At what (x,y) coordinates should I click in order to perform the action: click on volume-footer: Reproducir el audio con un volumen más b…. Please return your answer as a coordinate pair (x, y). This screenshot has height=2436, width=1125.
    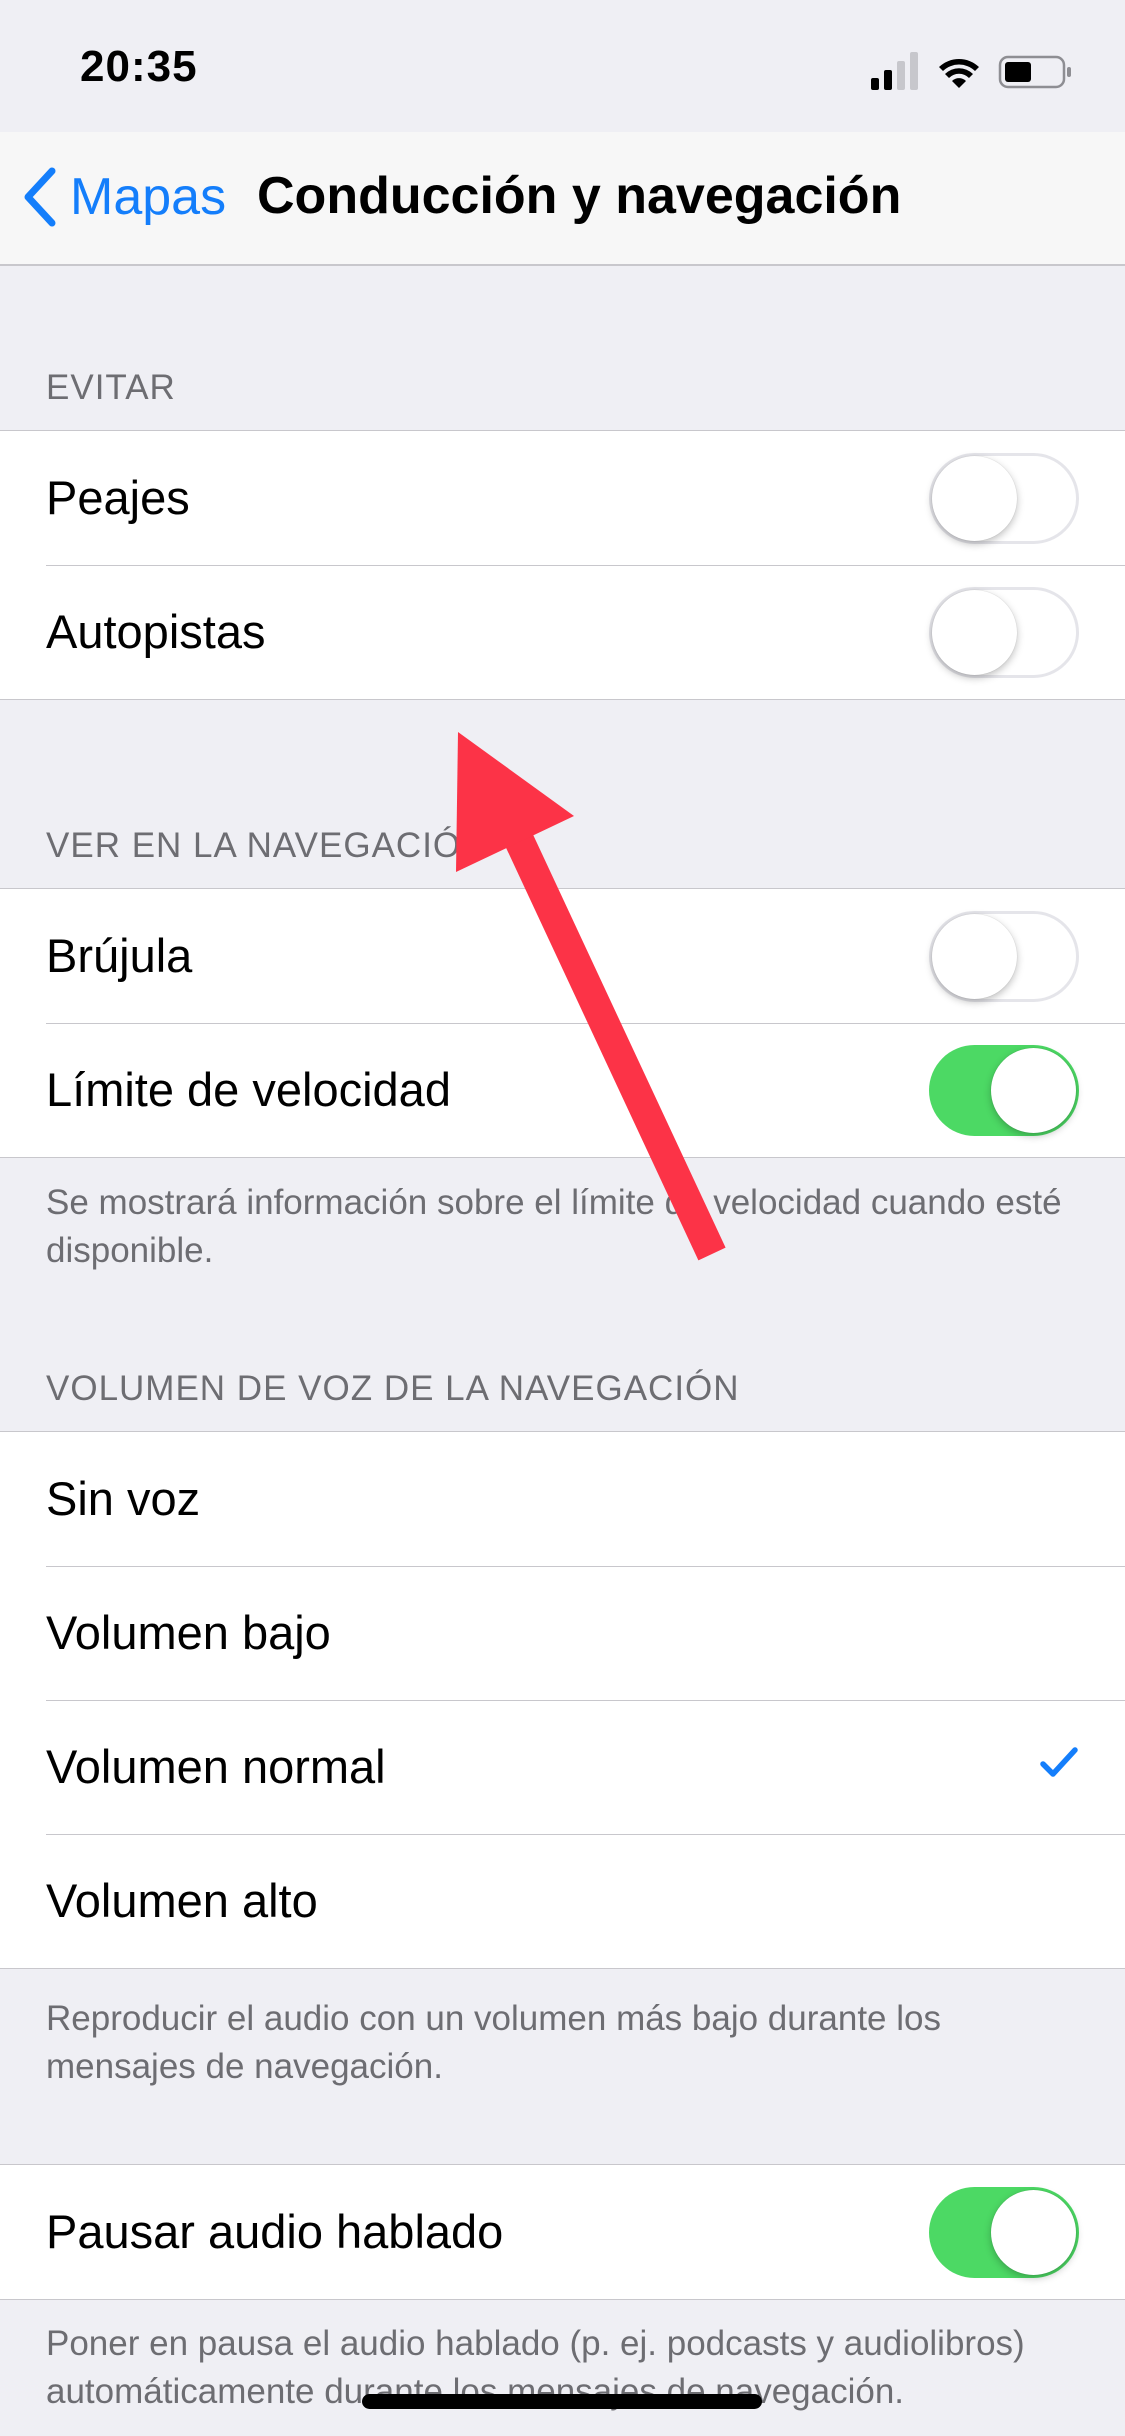
    Looking at the image, I should click on (493, 2042).